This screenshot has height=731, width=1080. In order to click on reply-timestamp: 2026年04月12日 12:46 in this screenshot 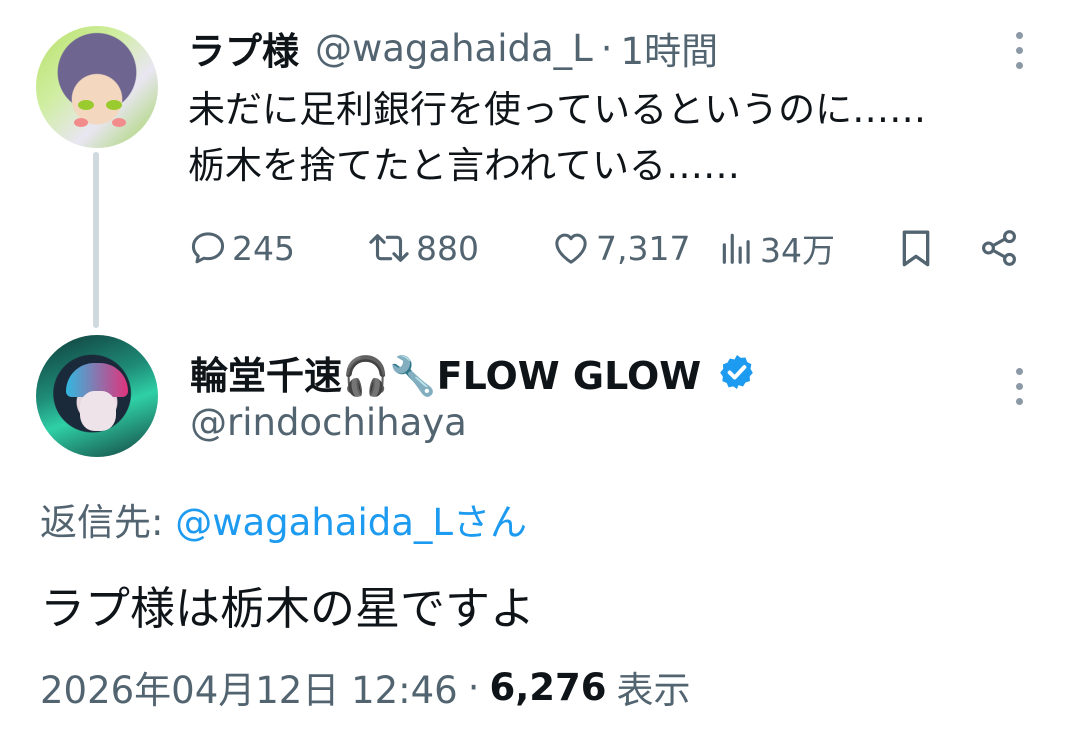, I will do `click(249, 687)`.